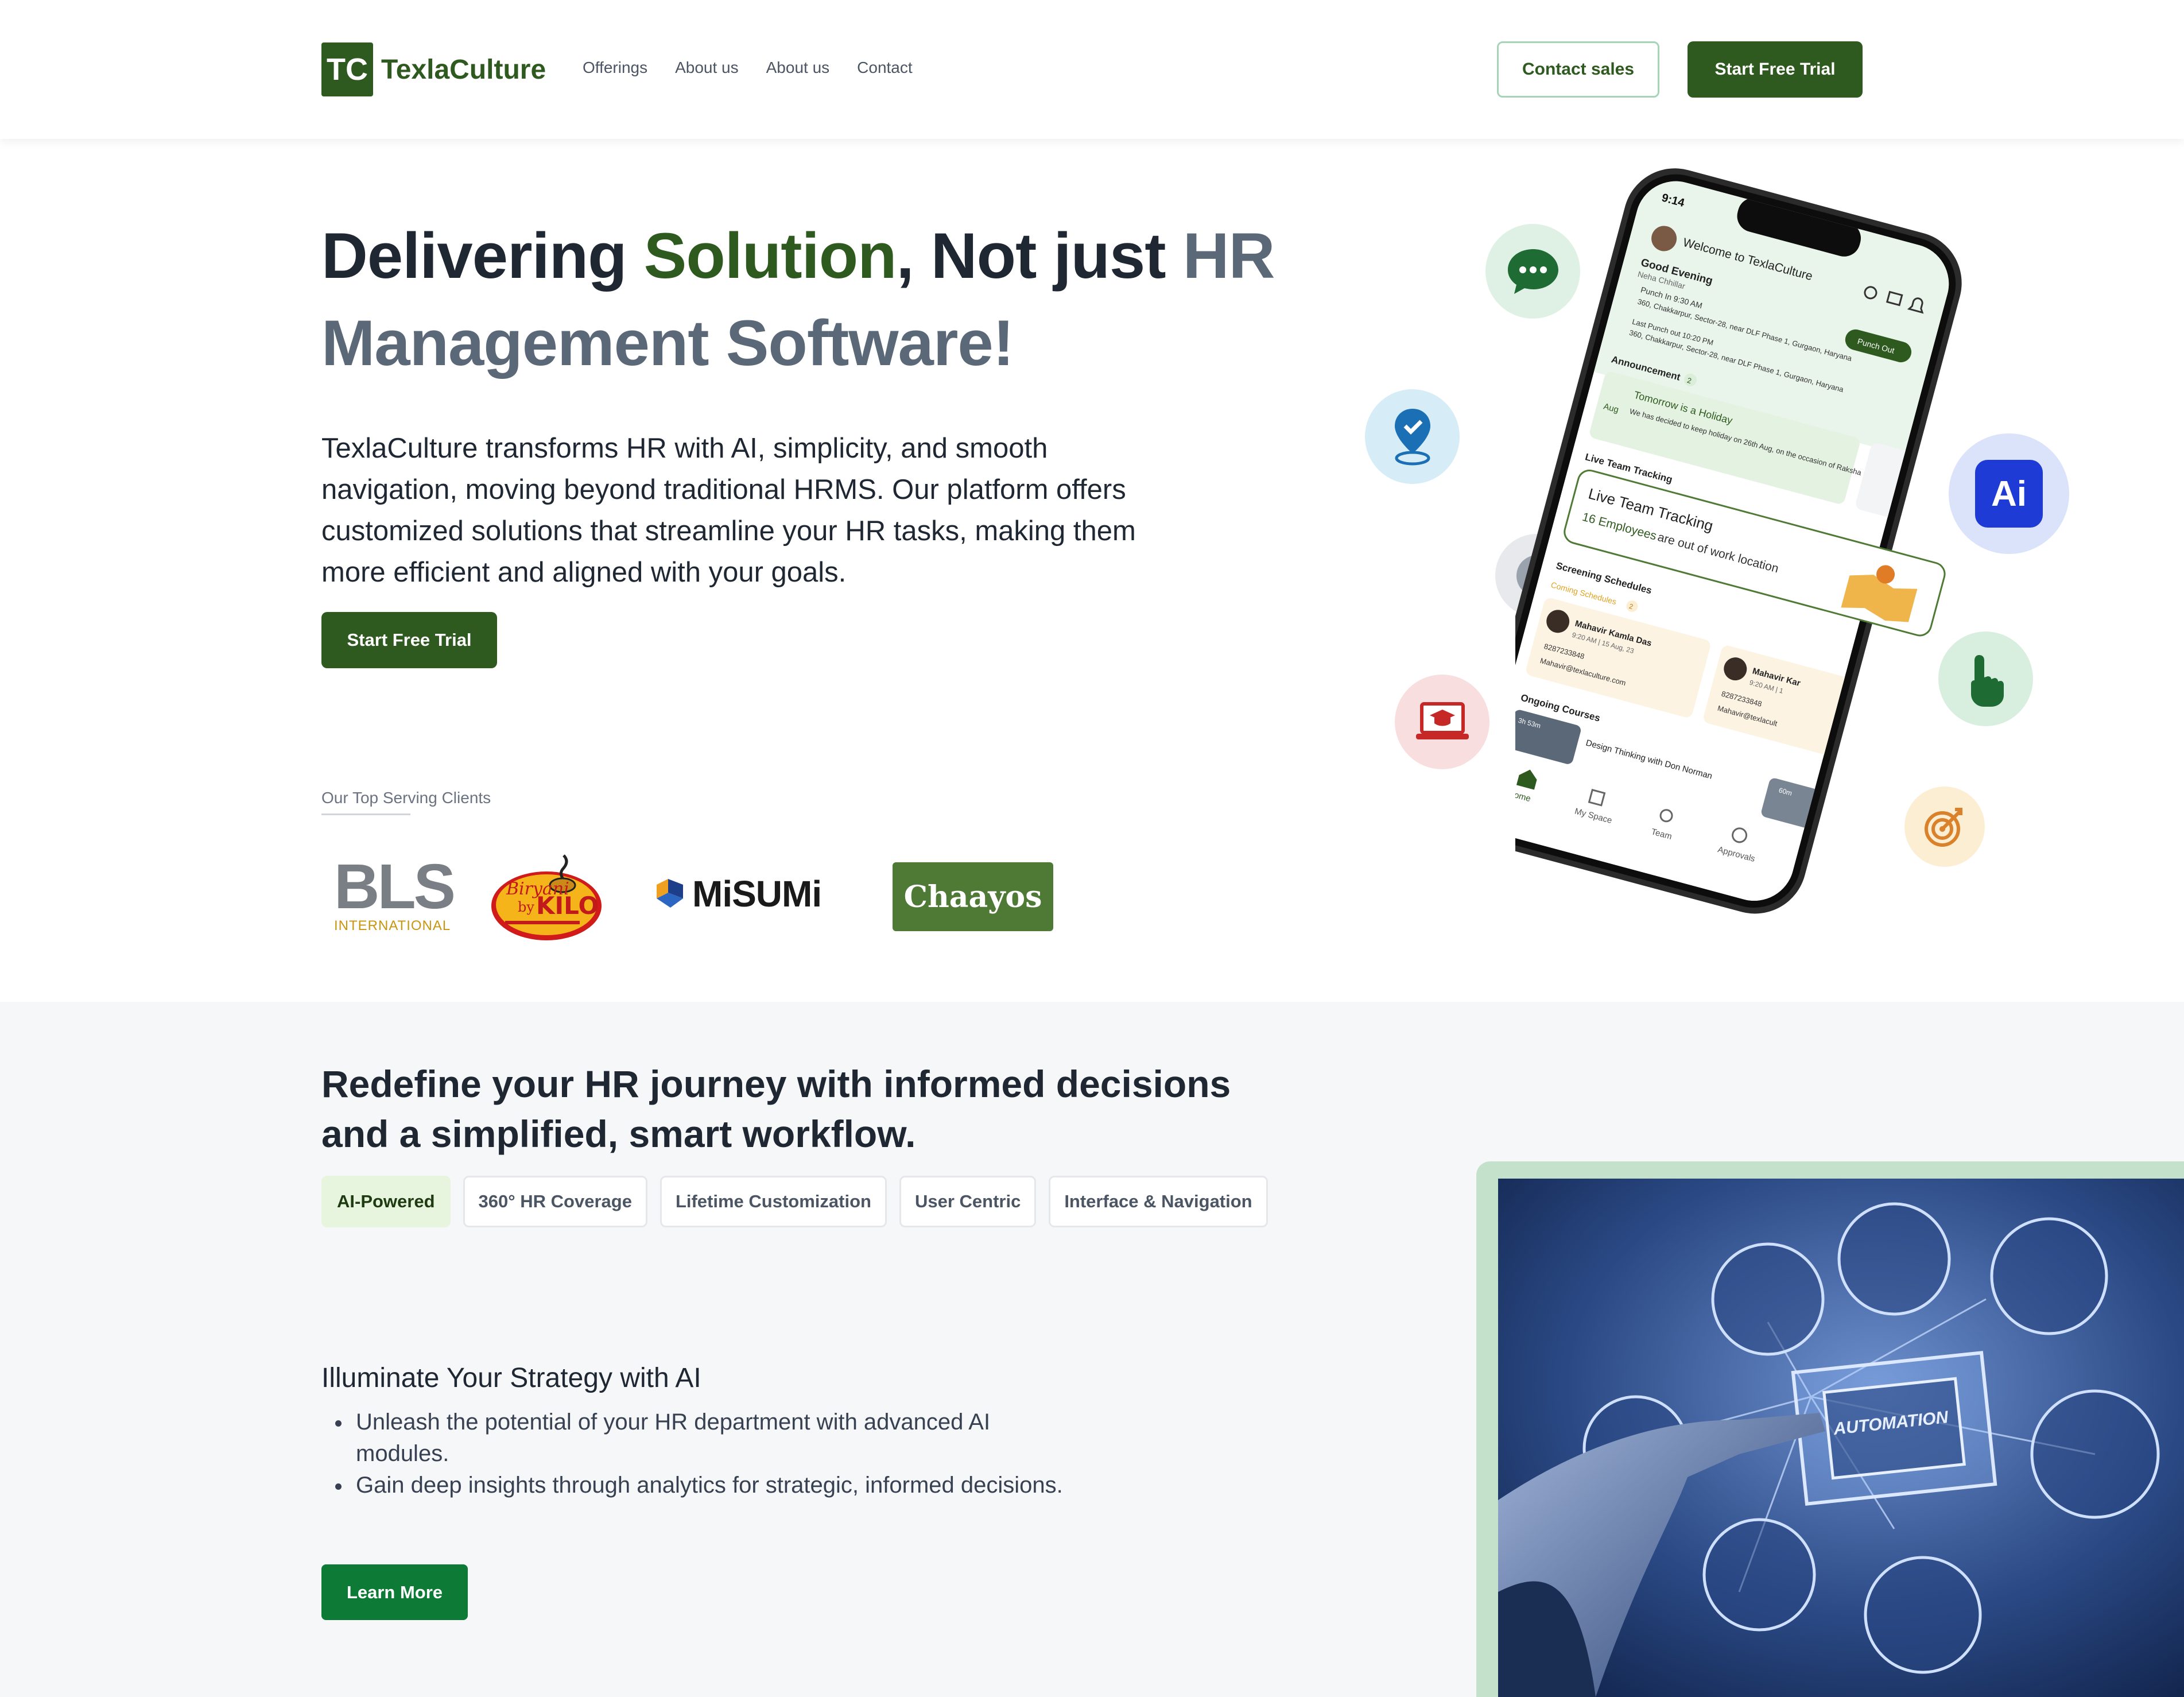  What do you see at coordinates (707, 68) in the screenshot?
I see `nav-link-about-us: About us` at bounding box center [707, 68].